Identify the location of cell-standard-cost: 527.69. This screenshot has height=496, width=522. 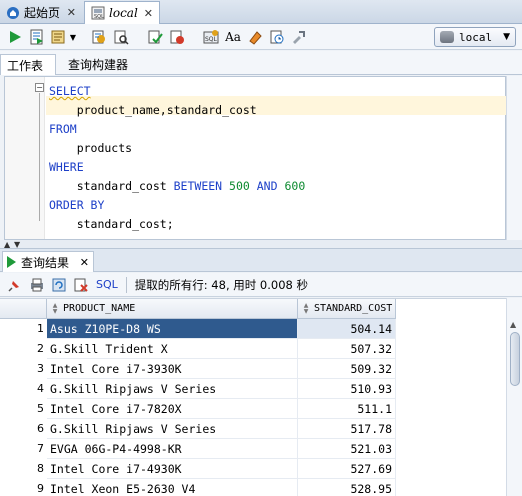
(347, 469).